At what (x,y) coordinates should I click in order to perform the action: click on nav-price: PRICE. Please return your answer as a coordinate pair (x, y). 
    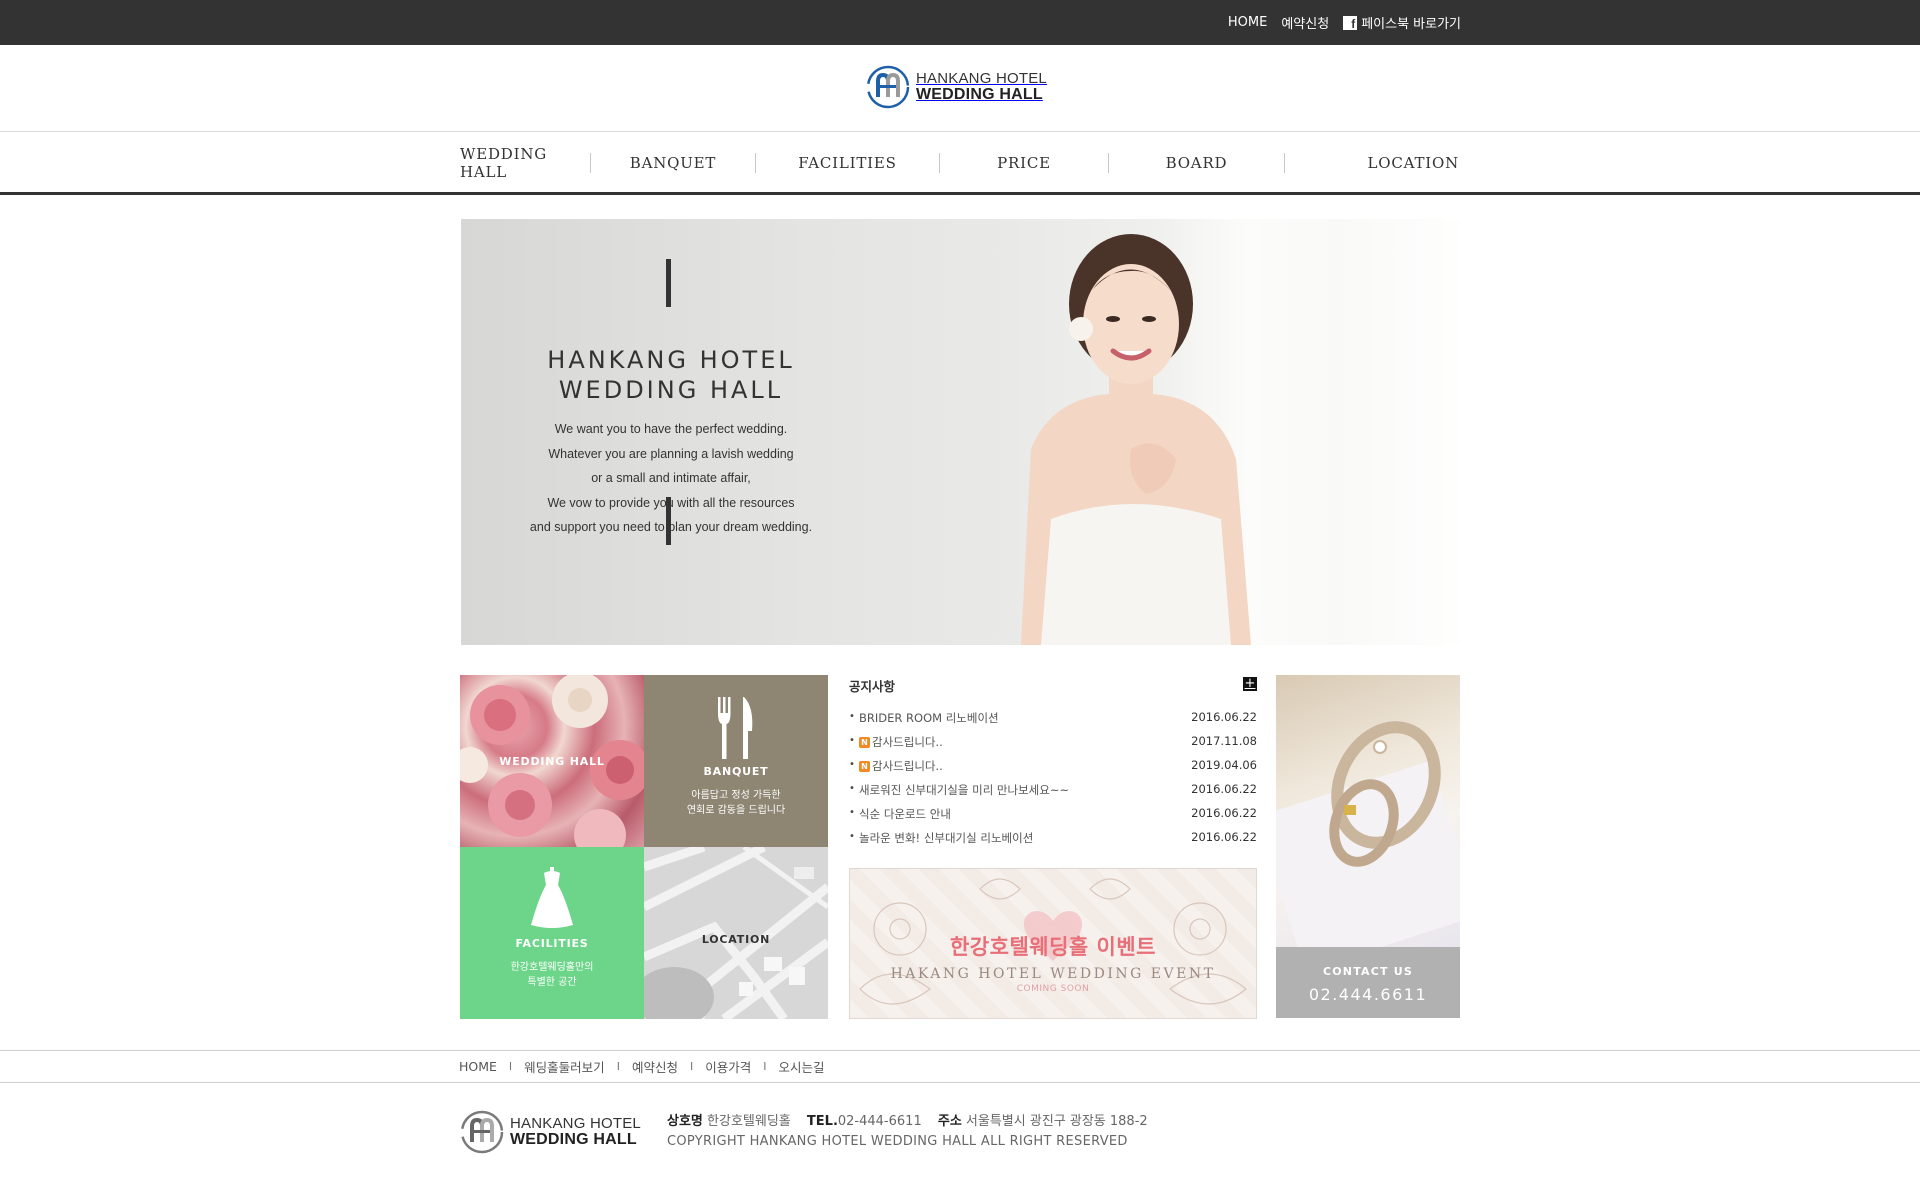
    Looking at the image, I should click on (1024, 163).